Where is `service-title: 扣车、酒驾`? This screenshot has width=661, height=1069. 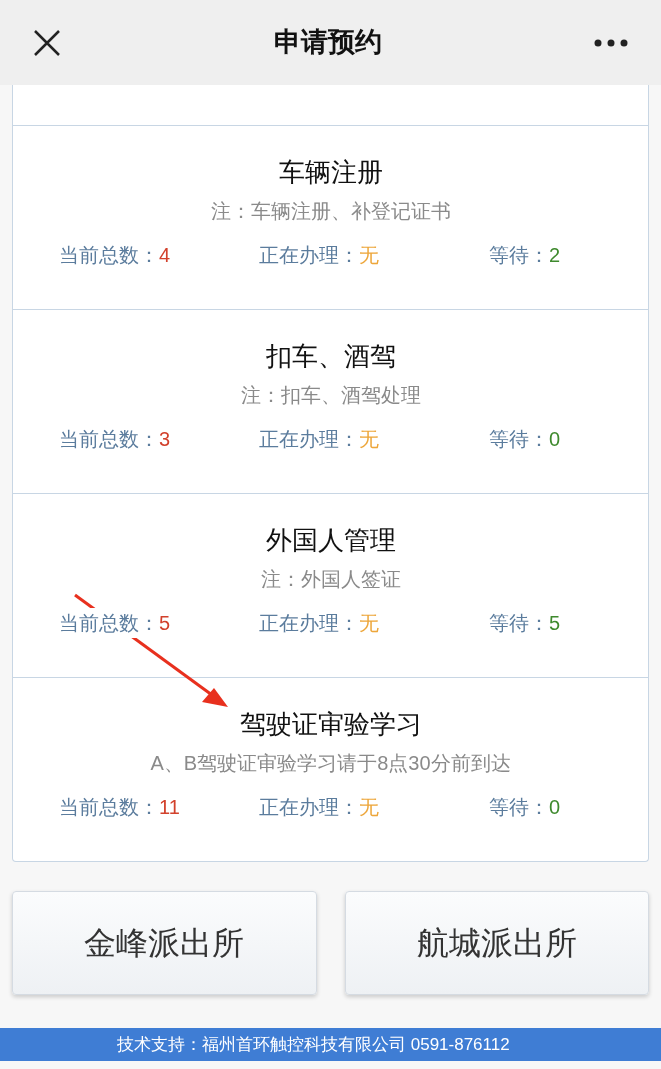 service-title: 扣车、酒驾 is located at coordinates (330, 356).